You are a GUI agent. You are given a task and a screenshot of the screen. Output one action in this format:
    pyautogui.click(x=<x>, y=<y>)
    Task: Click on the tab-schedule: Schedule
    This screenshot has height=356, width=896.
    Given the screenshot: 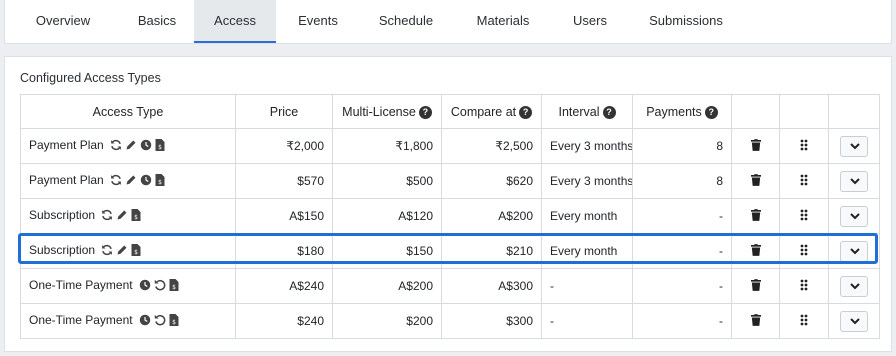 What is the action you would take?
    pyautogui.click(x=406, y=21)
    